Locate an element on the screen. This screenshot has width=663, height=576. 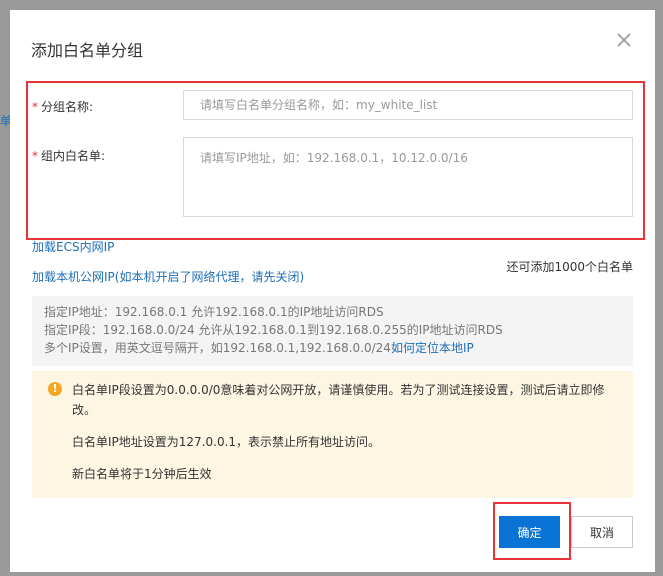
group-name-label-text: 分组名称: is located at coordinates (67, 107).